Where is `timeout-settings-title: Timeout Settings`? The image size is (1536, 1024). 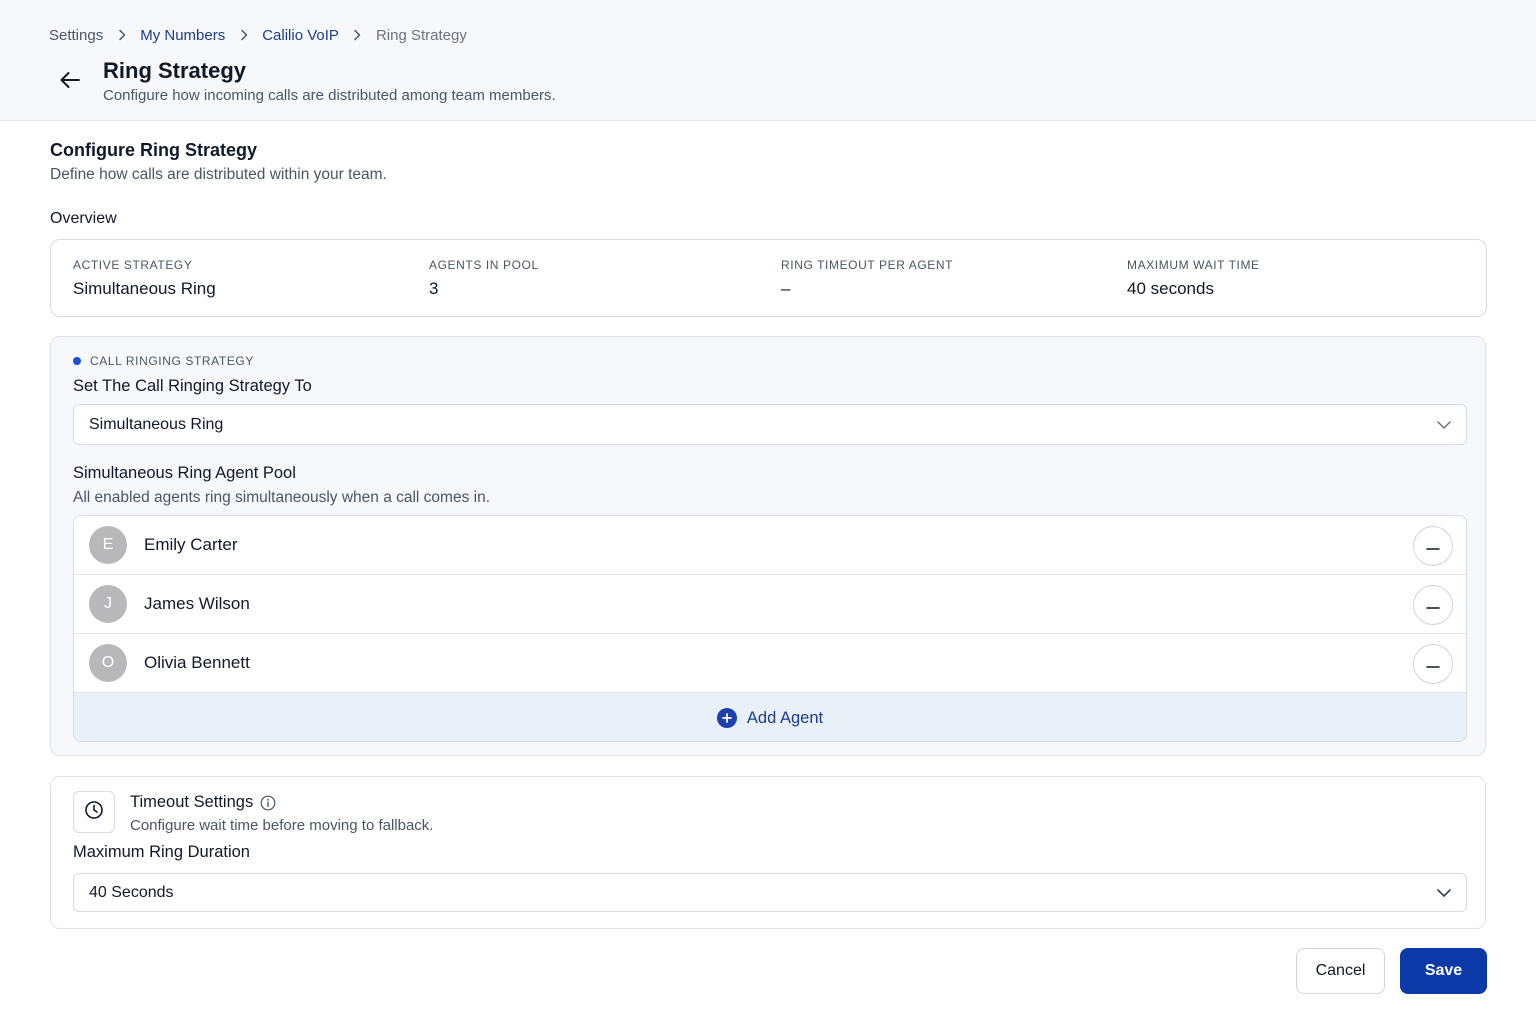 timeout-settings-title: Timeout Settings is located at coordinates (203, 802).